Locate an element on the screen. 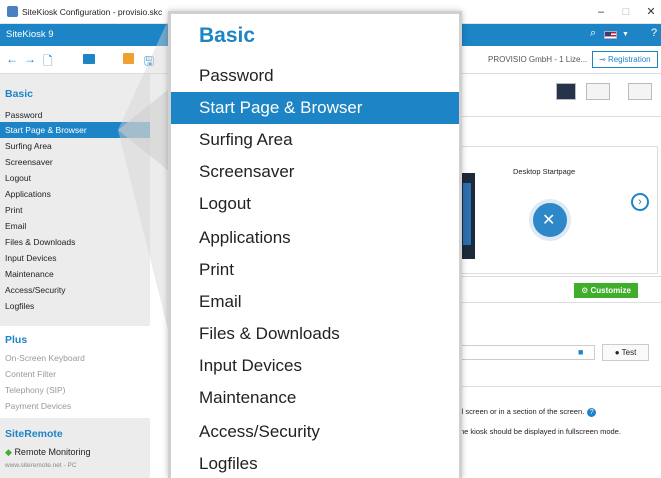 This screenshot has height=478, width=661. card-title: Desktop Startpage is located at coordinates (544, 171).